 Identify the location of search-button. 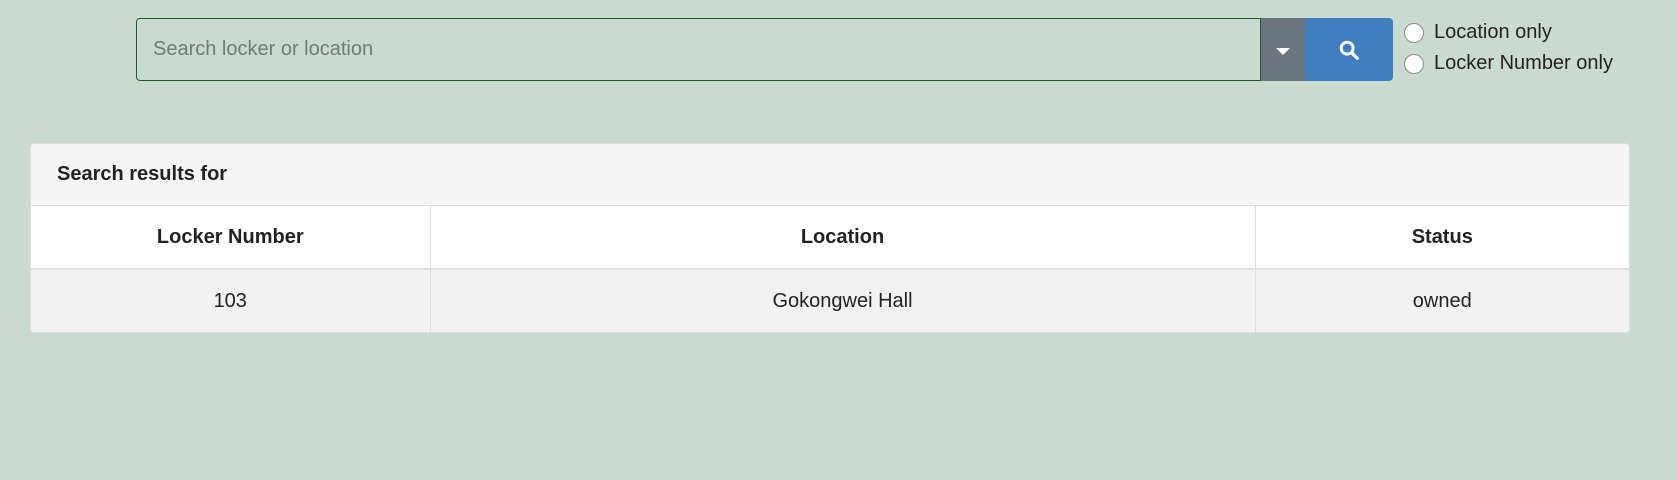
(1349, 49).